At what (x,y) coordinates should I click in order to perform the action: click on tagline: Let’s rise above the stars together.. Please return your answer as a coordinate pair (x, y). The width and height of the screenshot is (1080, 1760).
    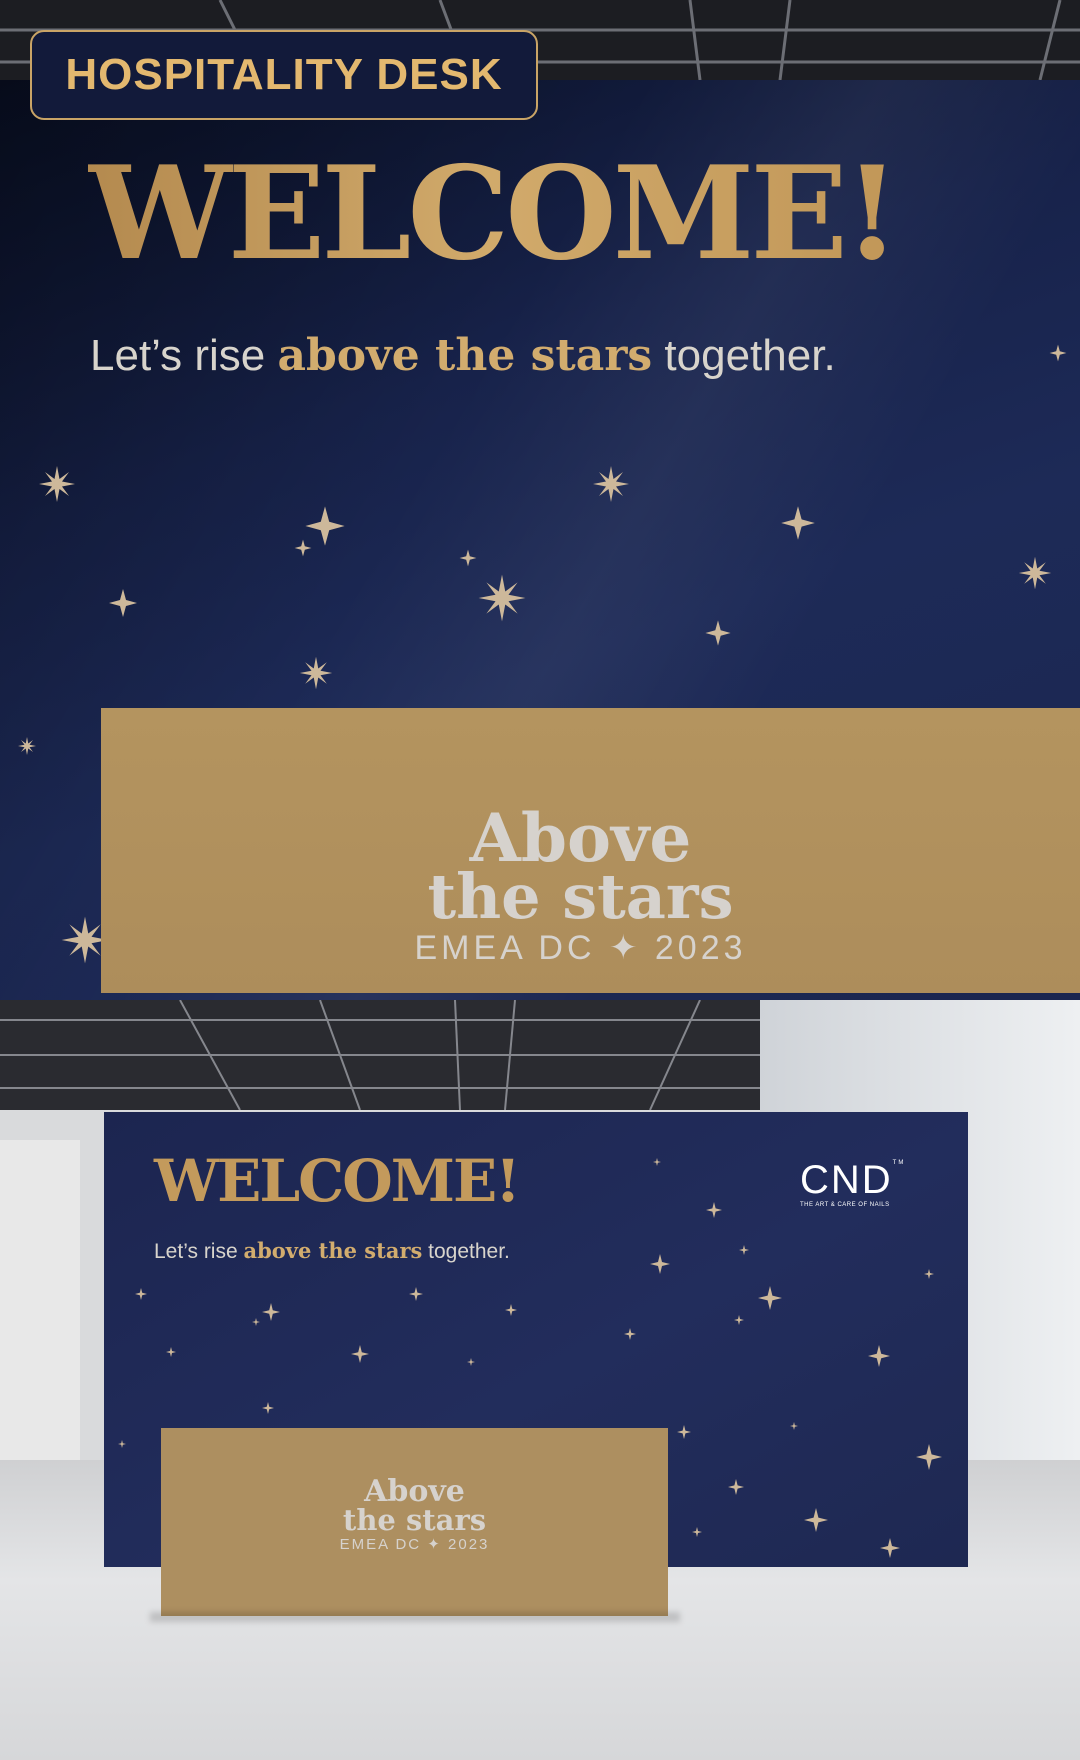
    Looking at the image, I should click on (463, 355).